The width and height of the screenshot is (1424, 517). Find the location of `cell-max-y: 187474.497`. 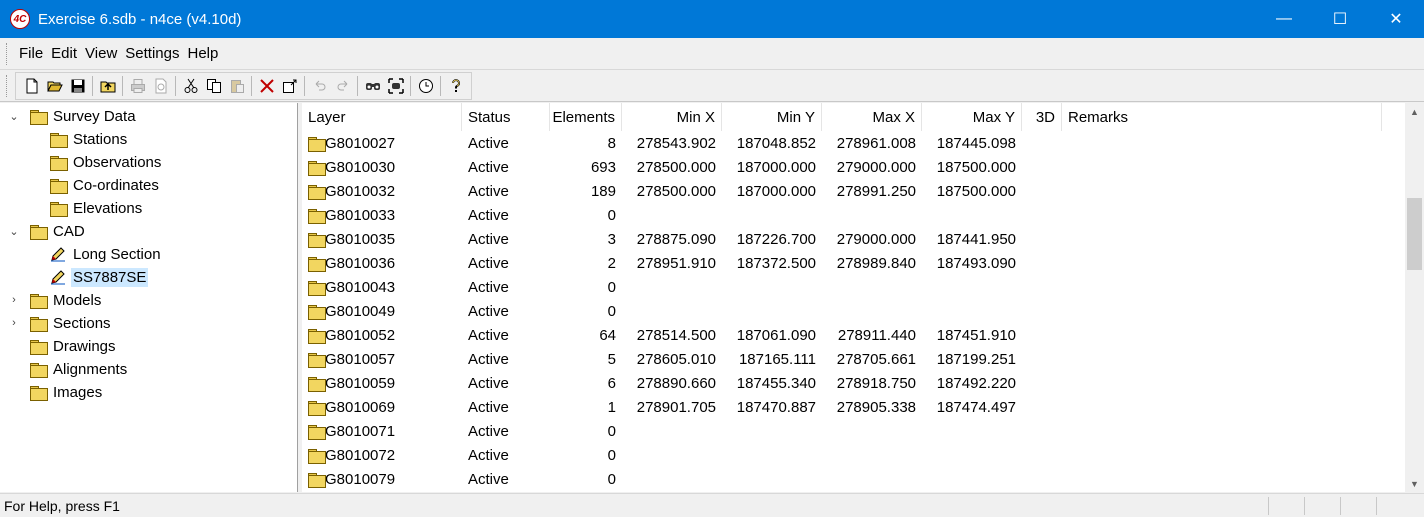

cell-max-y: 187474.497 is located at coordinates (972, 407).